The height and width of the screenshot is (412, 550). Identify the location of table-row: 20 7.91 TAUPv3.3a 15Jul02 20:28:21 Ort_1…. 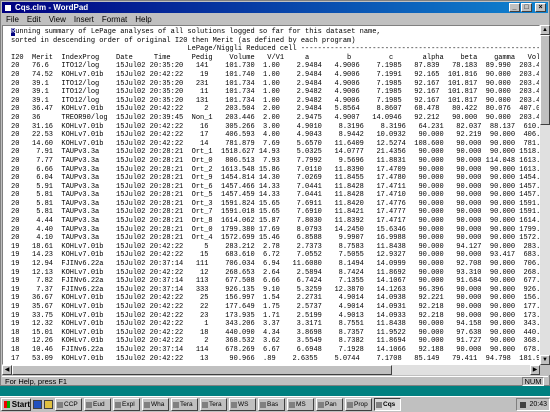
(275, 152).